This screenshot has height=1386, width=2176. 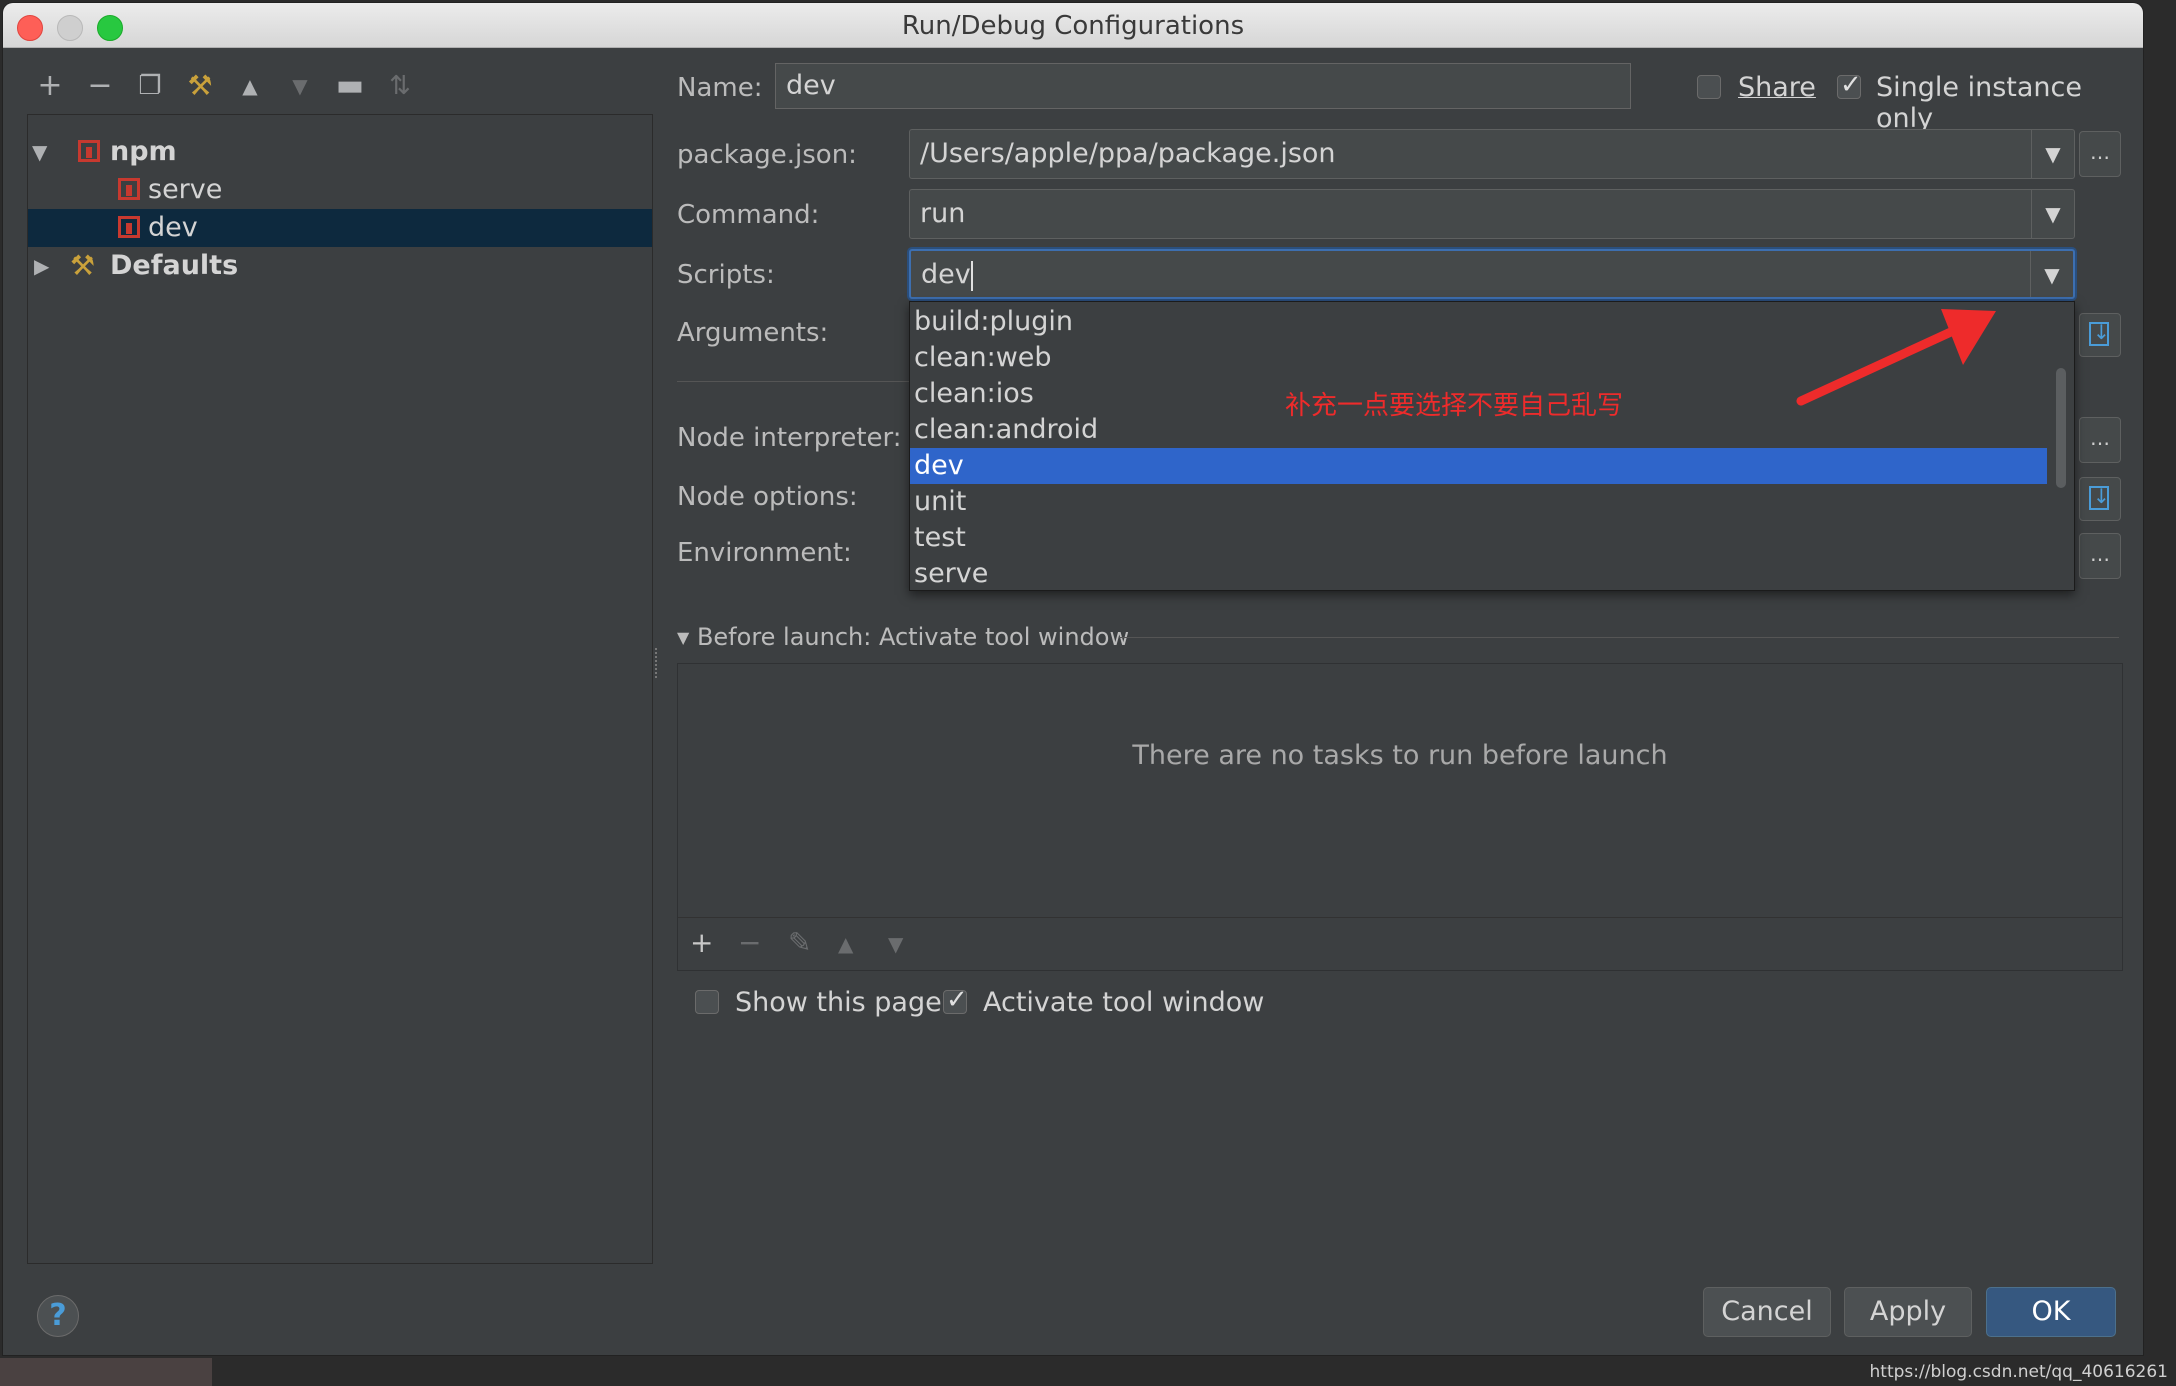 I want to click on command-value: run, so click(x=943, y=213).